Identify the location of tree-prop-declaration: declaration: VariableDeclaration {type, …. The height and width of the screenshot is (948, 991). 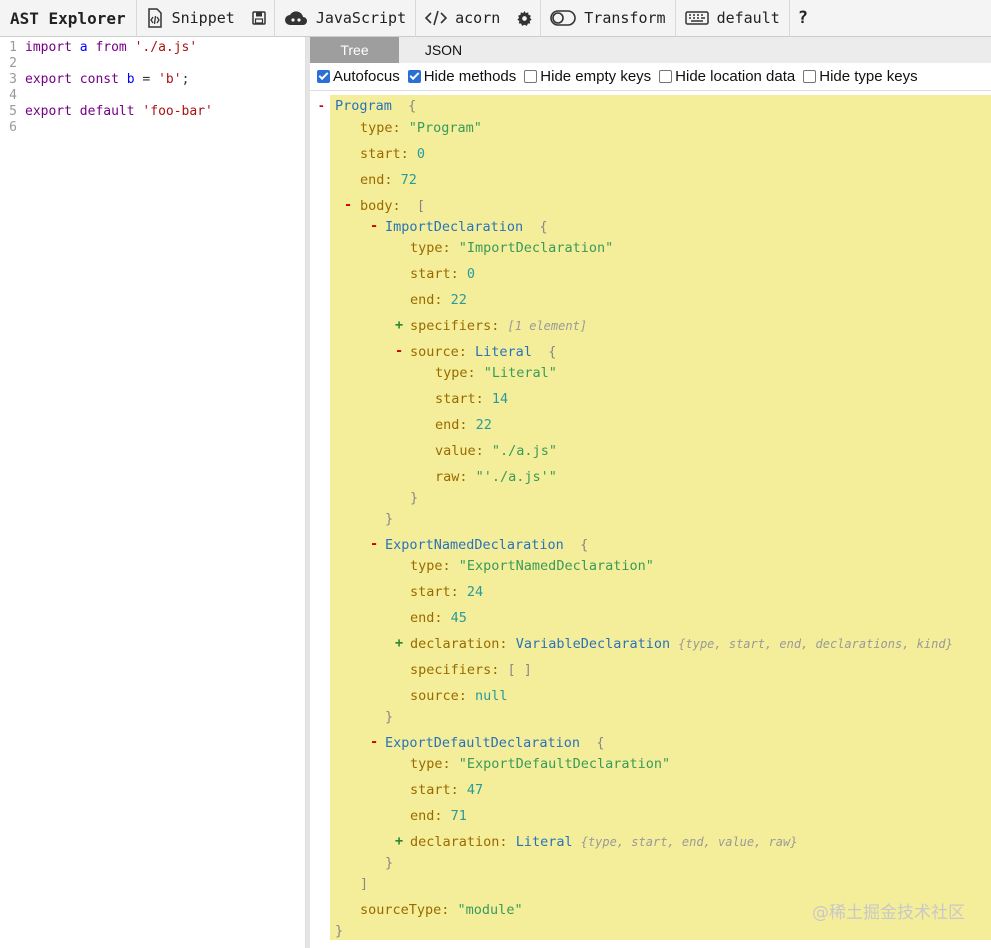
(681, 644).